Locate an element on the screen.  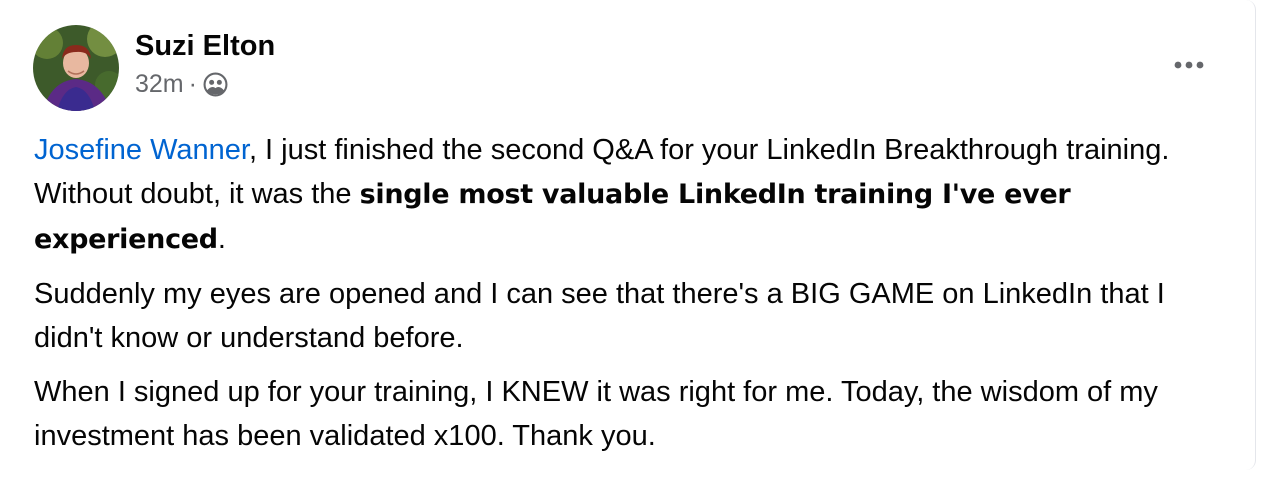
more-options-button is located at coordinates (1189, 65).